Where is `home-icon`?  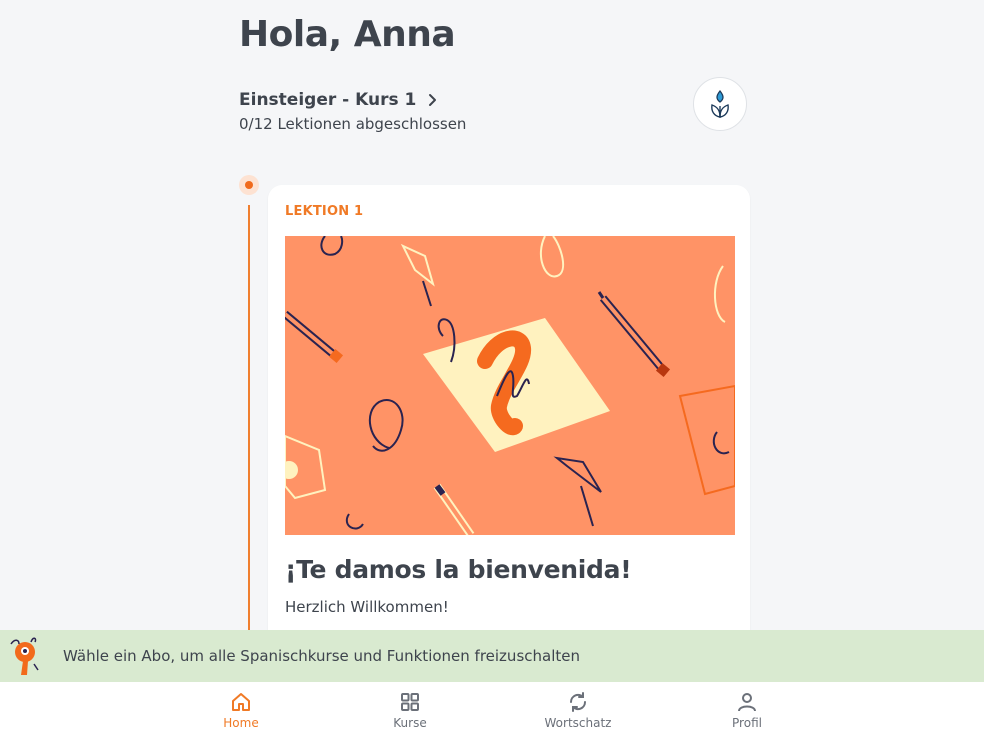 home-icon is located at coordinates (241, 702).